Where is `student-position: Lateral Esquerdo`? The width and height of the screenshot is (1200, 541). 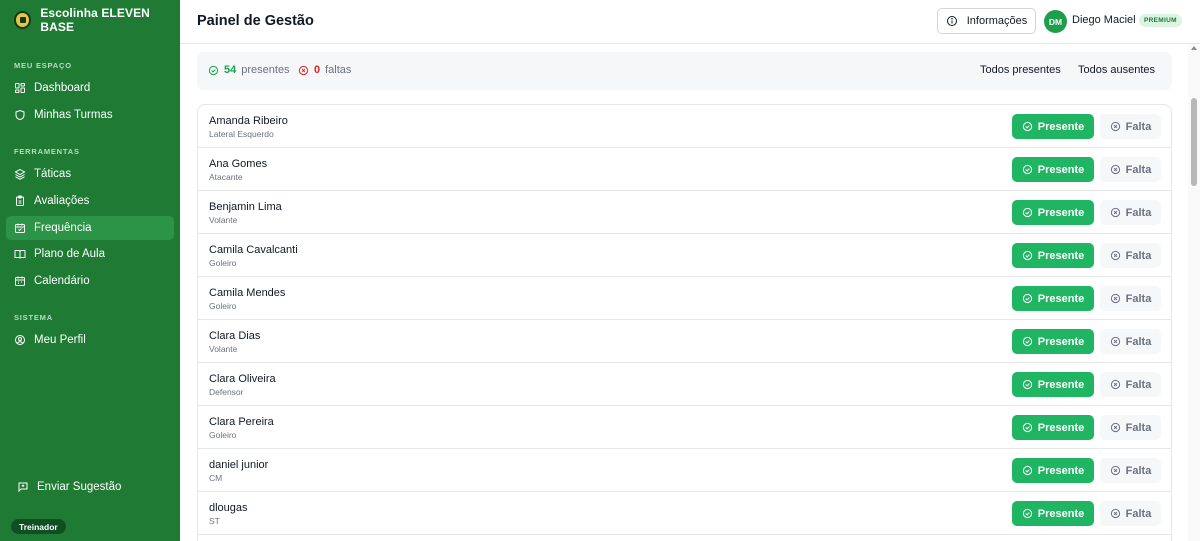
student-position: Lateral Esquerdo is located at coordinates (241, 134).